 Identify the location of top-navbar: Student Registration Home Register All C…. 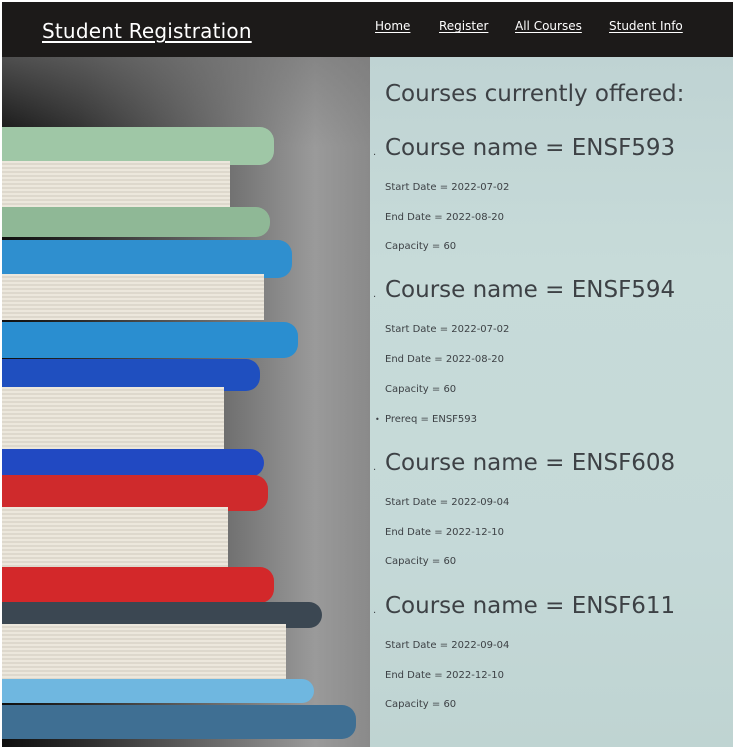
(367, 29).